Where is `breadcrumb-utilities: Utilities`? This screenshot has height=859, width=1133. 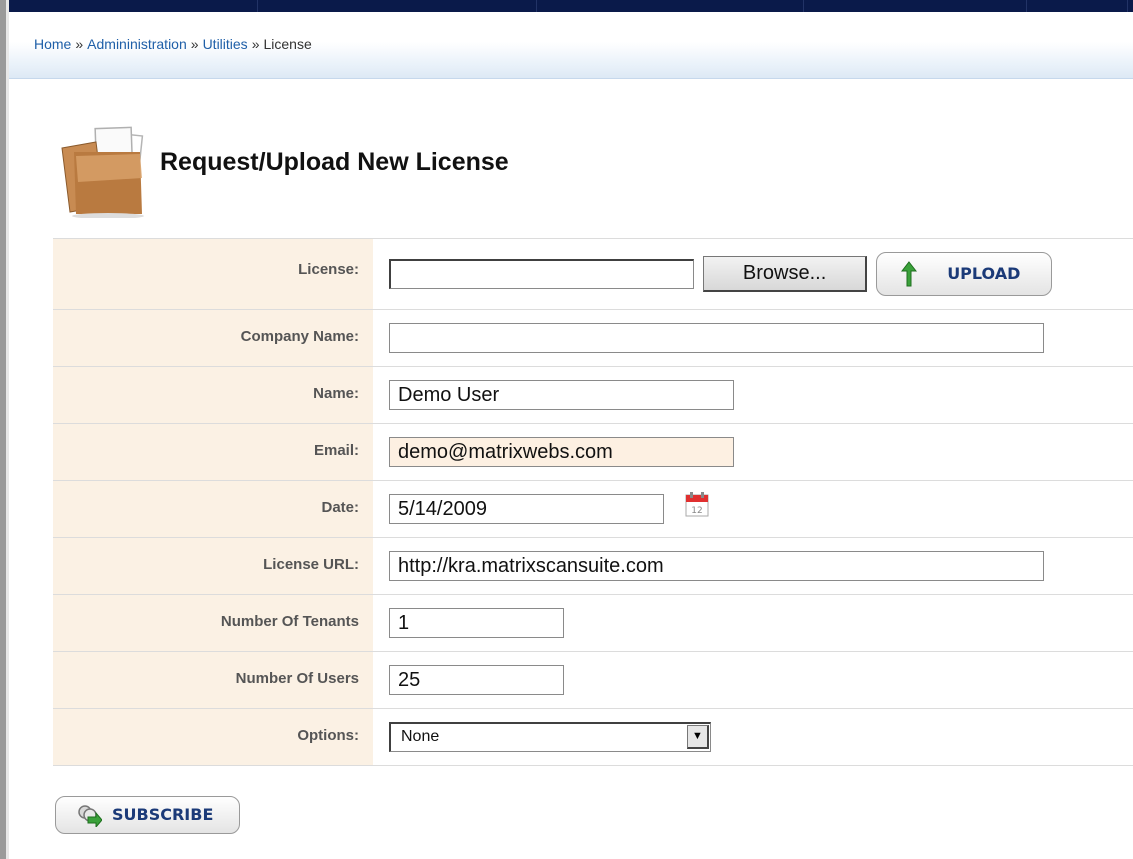
breadcrumb-utilities: Utilities is located at coordinates (225, 44).